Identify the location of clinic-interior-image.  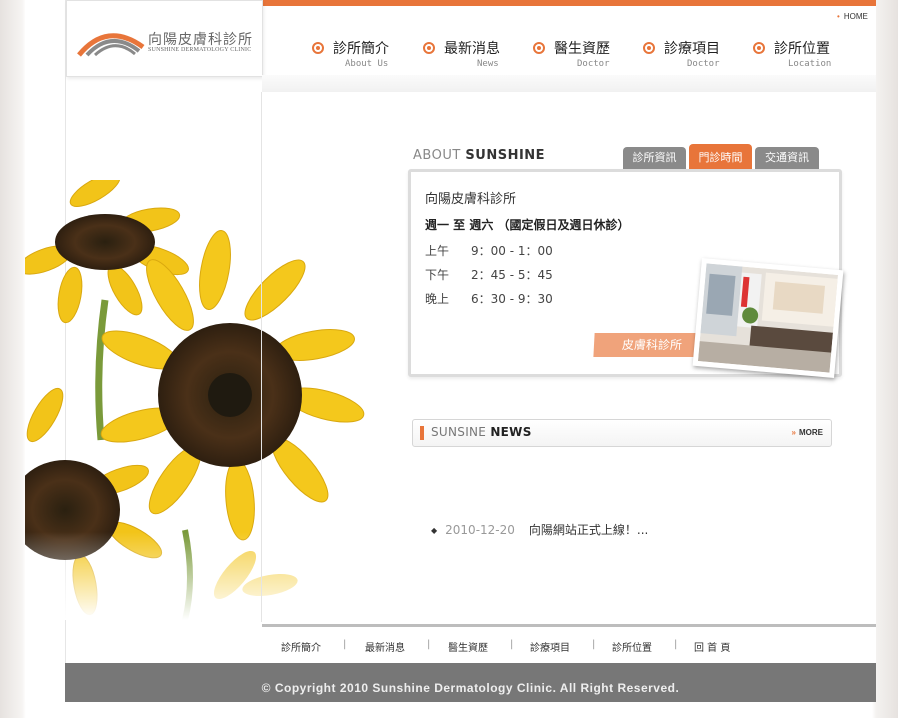
(768, 318).